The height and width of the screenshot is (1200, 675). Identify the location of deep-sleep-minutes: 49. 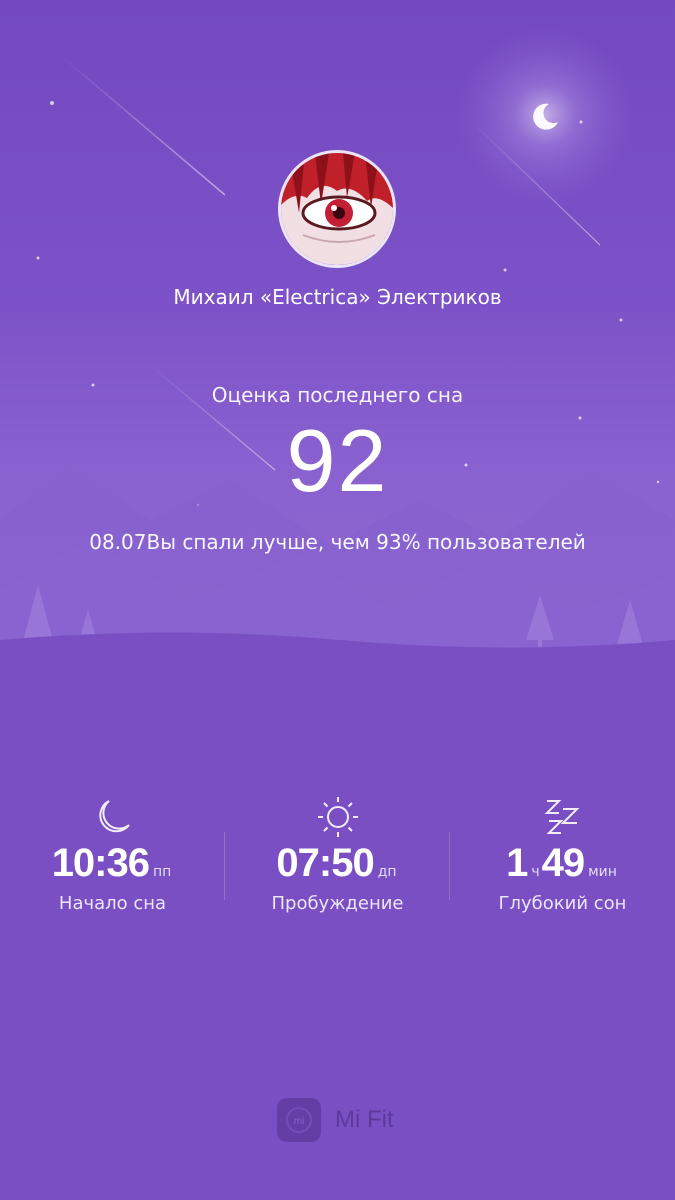
(563, 863).